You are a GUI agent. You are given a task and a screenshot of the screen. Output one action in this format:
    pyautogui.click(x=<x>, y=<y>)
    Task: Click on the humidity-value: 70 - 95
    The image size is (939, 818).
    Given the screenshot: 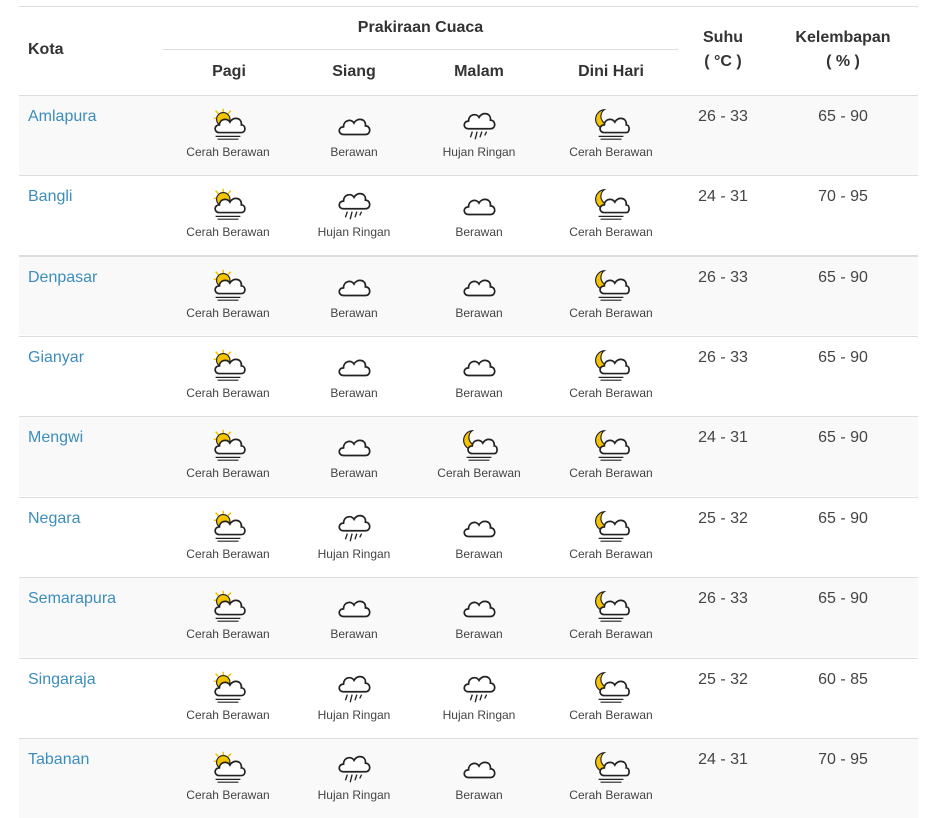 What is the action you would take?
    pyautogui.click(x=843, y=759)
    